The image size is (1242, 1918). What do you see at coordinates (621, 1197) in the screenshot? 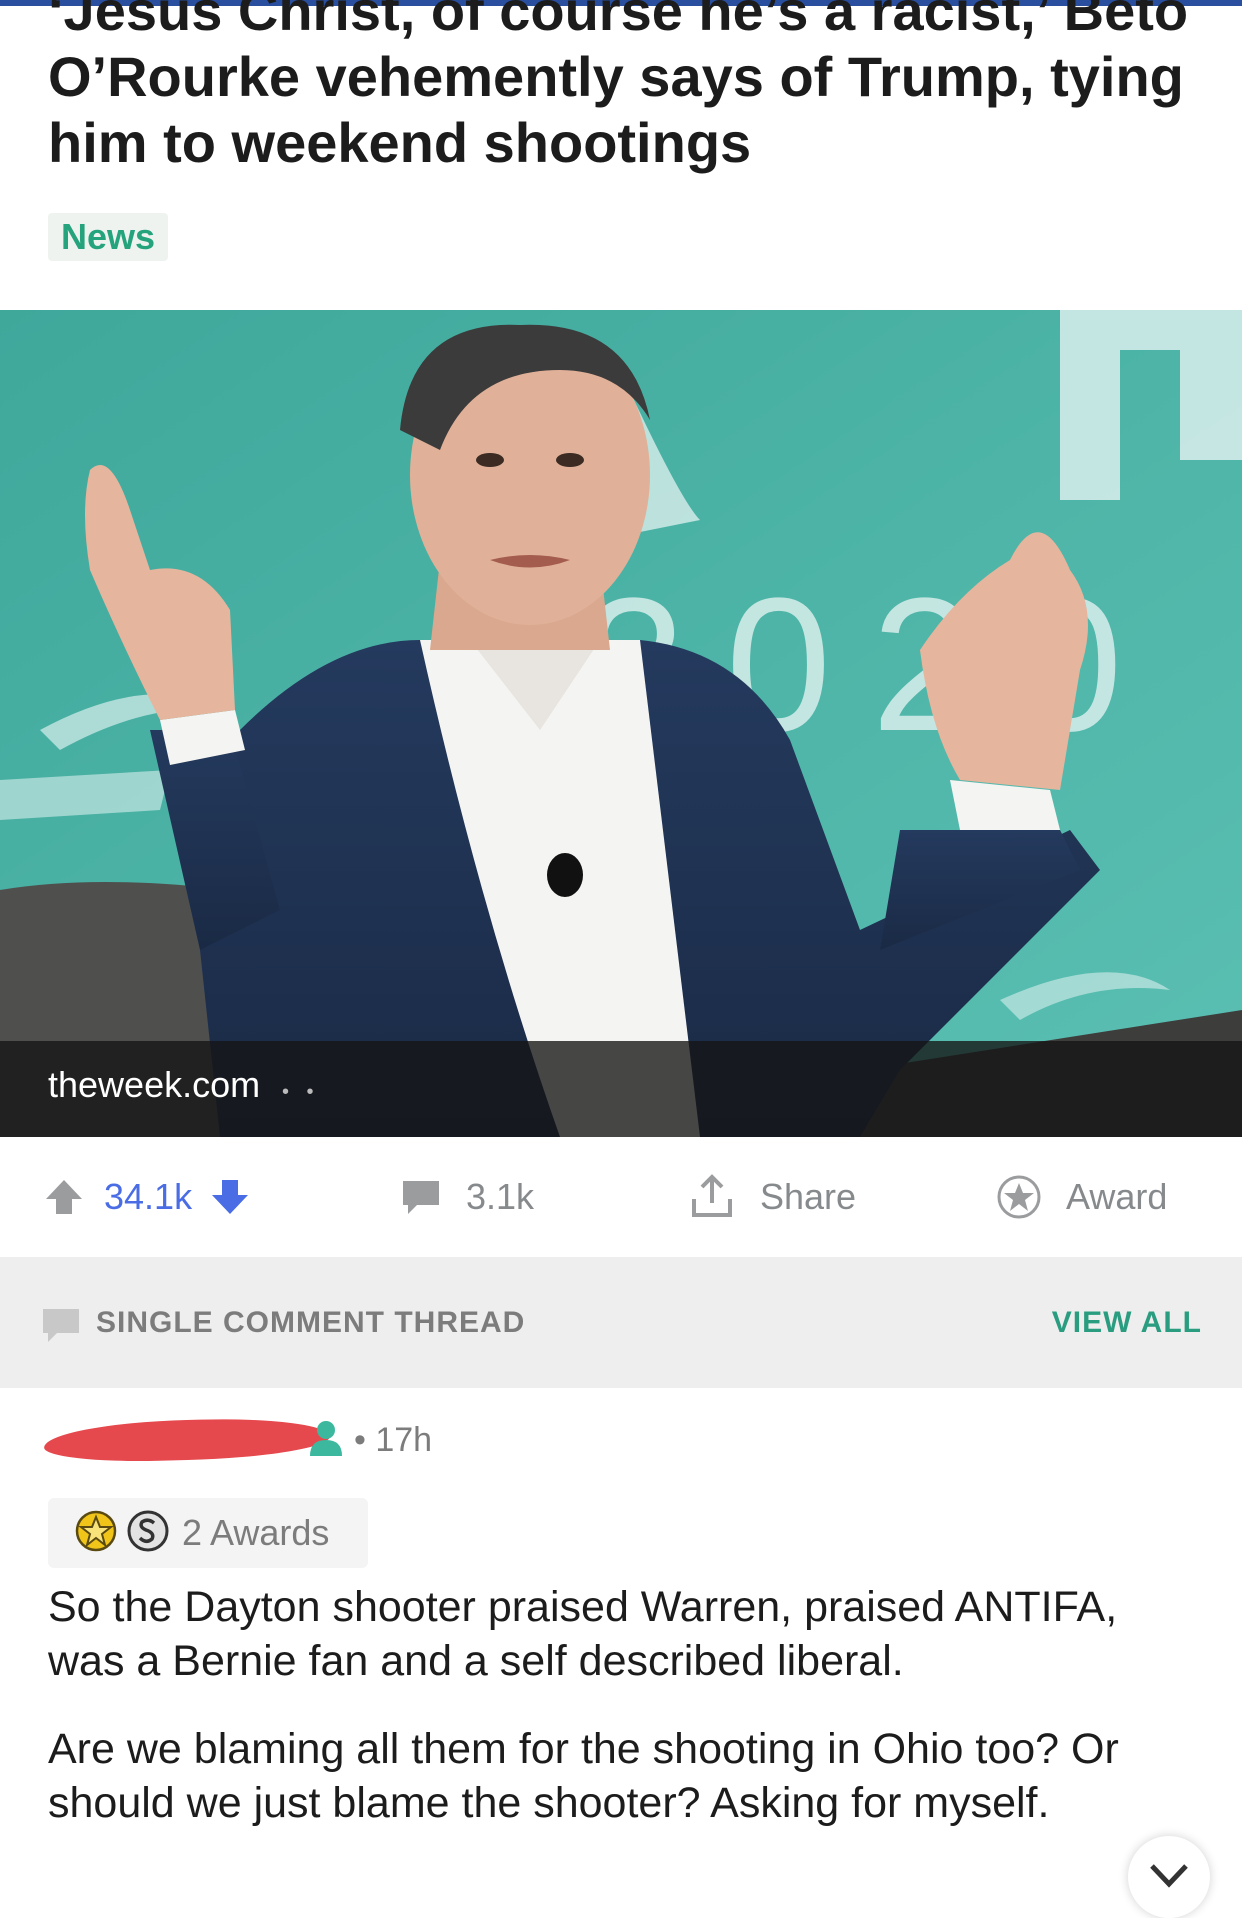
I see `post-actions-bar: 34.1k 3.1k Share Award` at bounding box center [621, 1197].